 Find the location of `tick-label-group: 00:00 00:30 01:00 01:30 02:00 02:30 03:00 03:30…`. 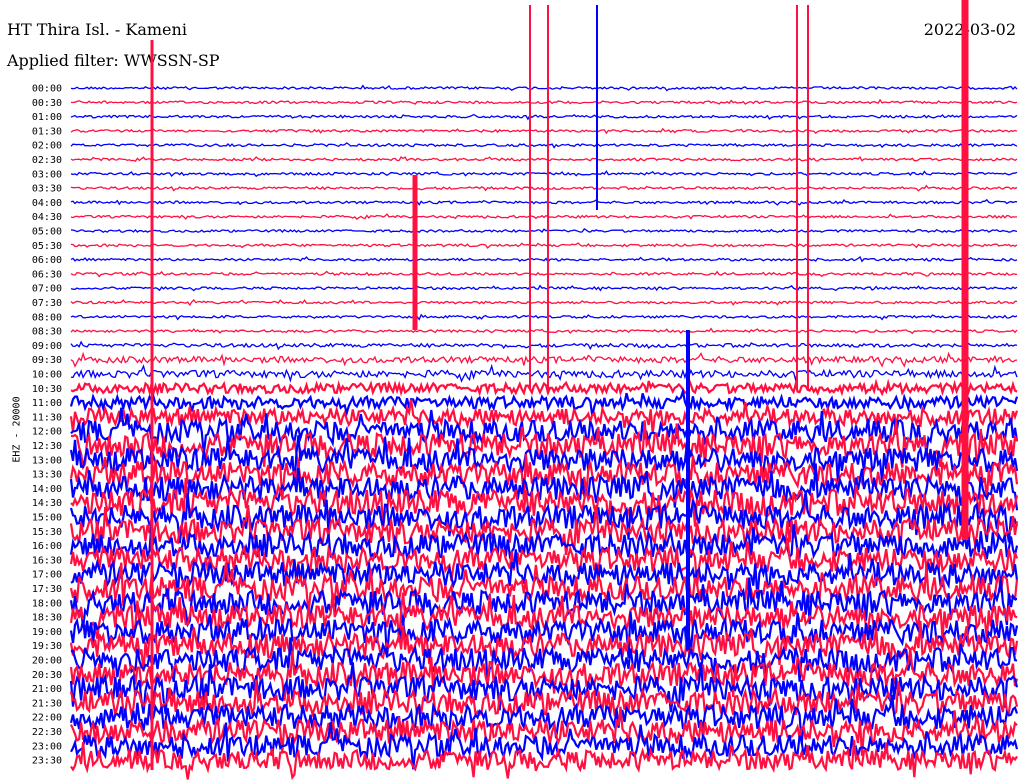

tick-label-group: 00:00 00:30 01:00 01:30 02:00 02:30 03:00 03:30… is located at coordinates (47, 425).